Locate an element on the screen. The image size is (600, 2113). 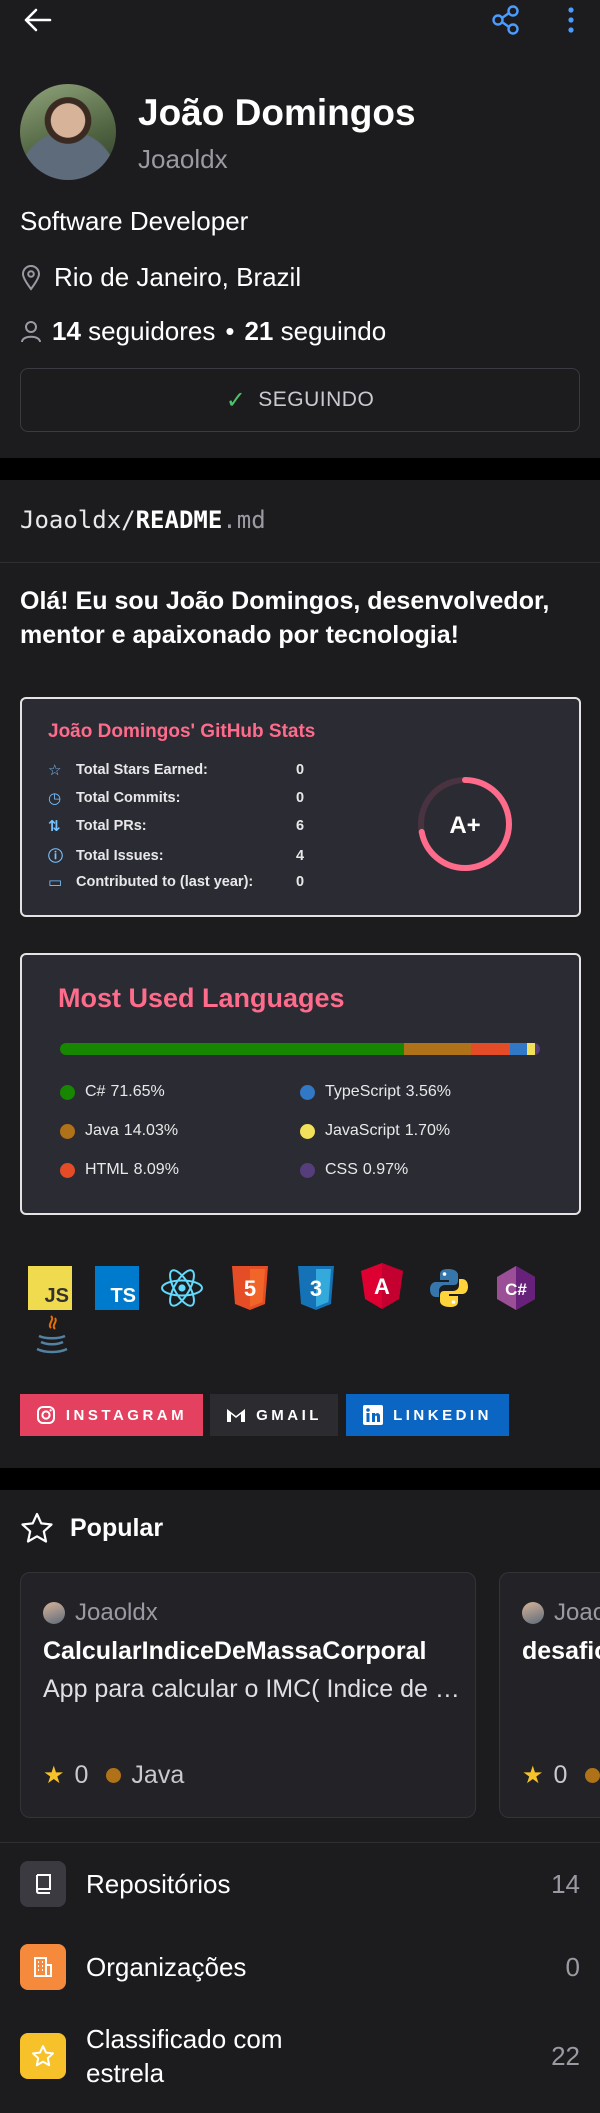
angular-shield: A is located at coordinates (382, 1286).